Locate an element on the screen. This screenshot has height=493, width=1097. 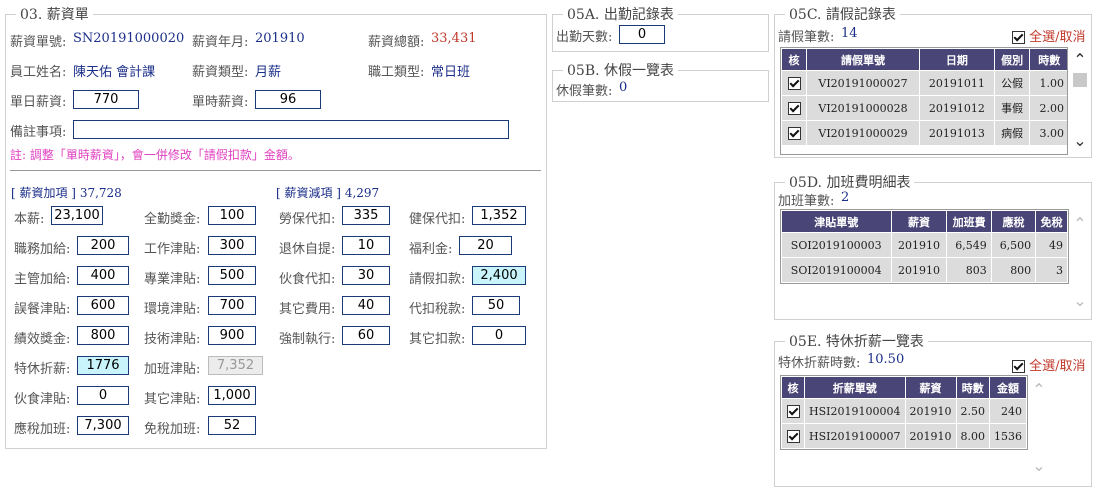
deductions-heading: [ 薪資減項 ] 4,297 is located at coordinates (327, 192).